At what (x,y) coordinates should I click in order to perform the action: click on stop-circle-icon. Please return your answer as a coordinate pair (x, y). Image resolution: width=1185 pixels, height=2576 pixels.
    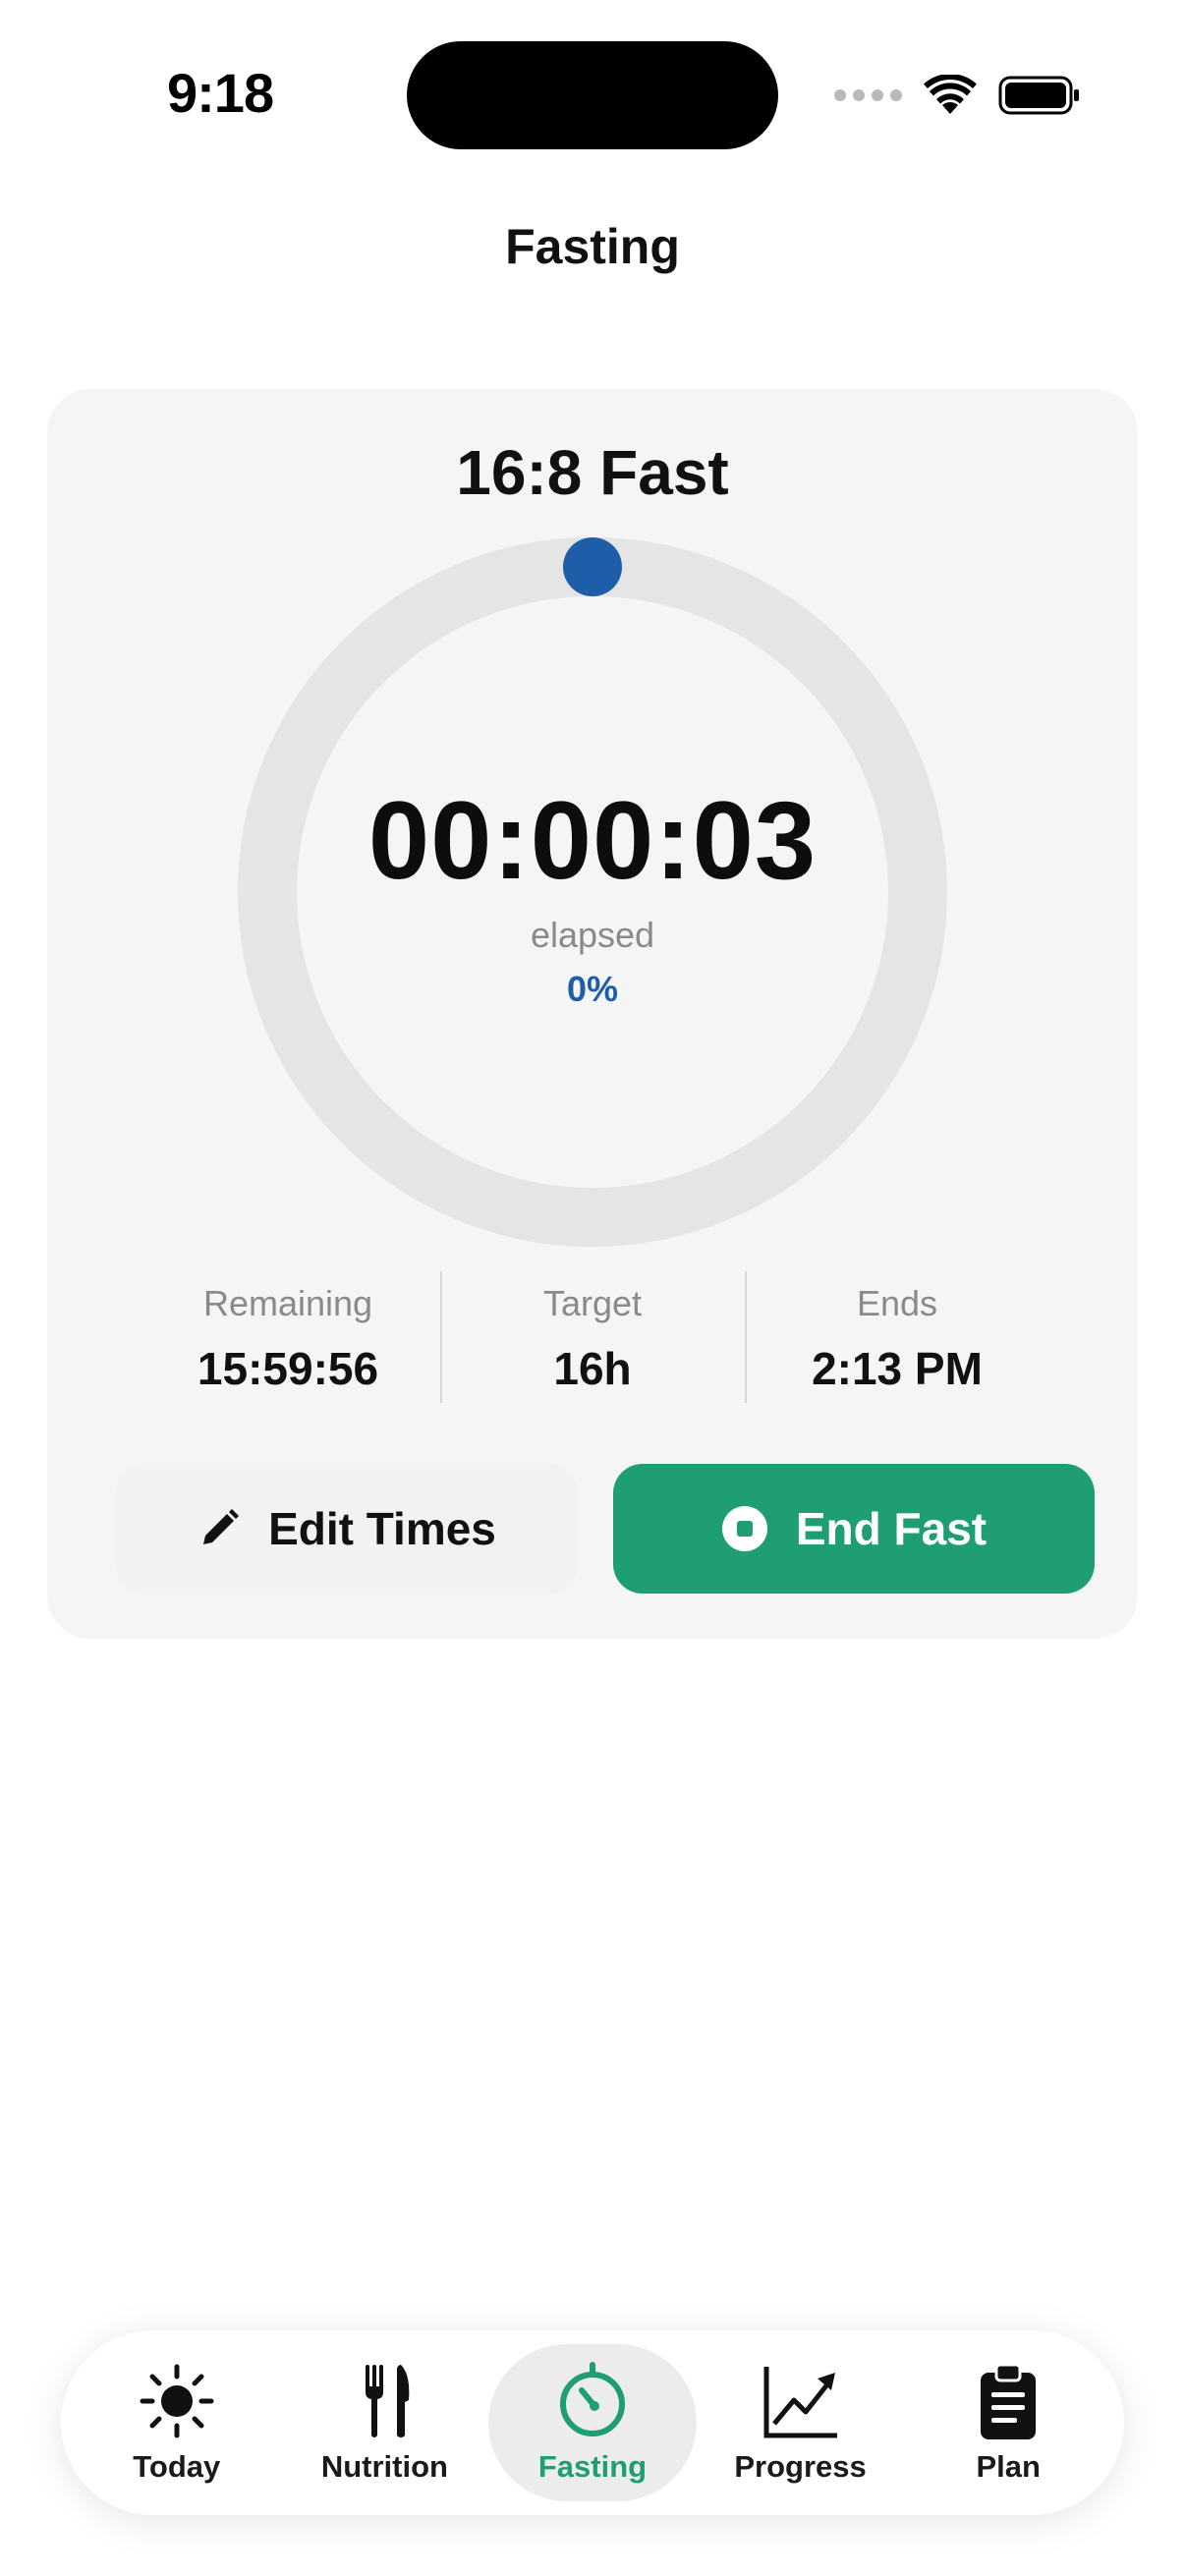
    Looking at the image, I should click on (744, 1528).